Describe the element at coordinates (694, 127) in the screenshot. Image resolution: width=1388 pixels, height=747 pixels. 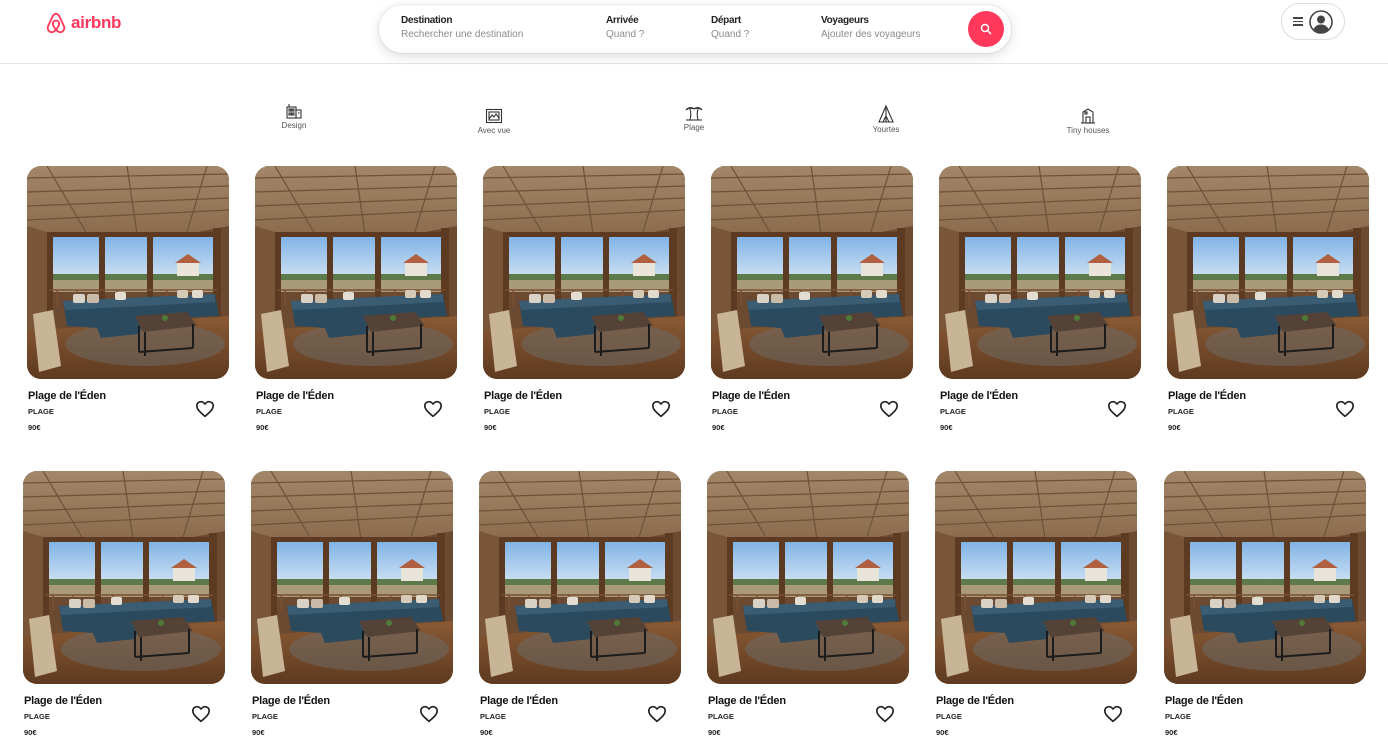
I see `category-label: Plage` at that location.